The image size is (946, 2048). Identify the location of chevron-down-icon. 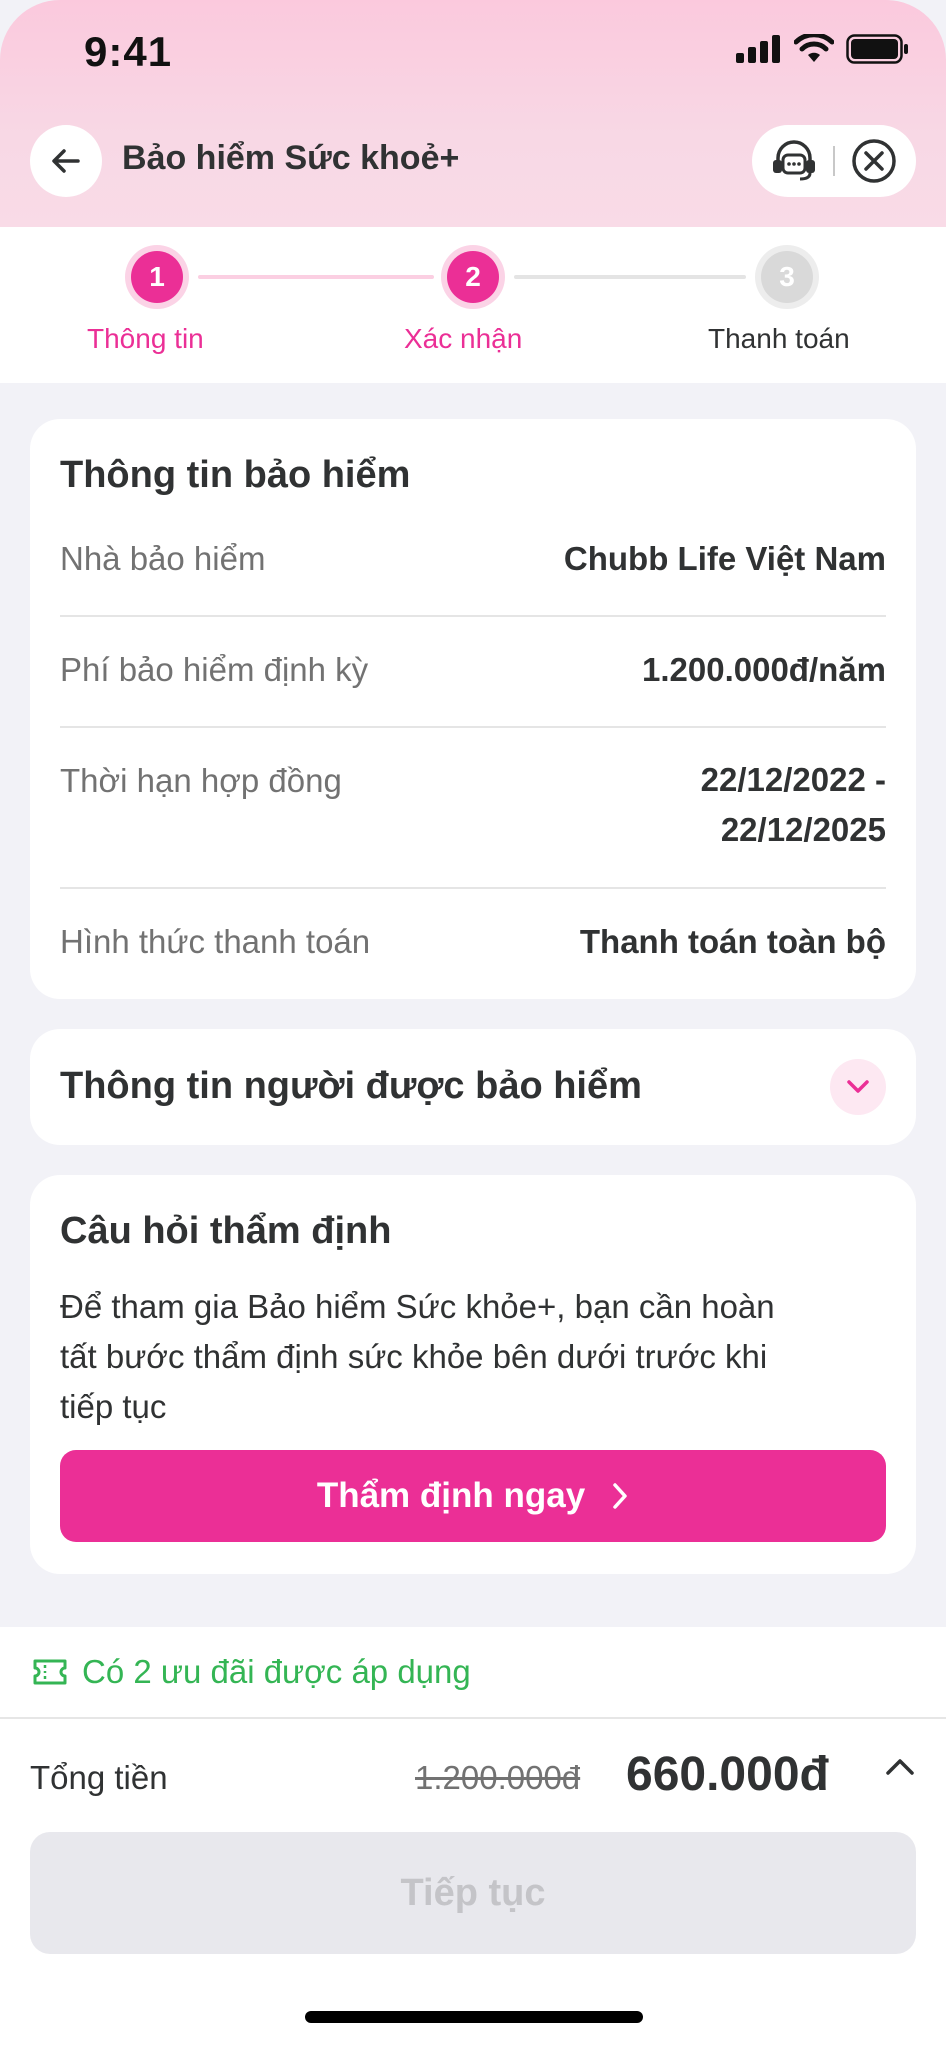
(858, 1086).